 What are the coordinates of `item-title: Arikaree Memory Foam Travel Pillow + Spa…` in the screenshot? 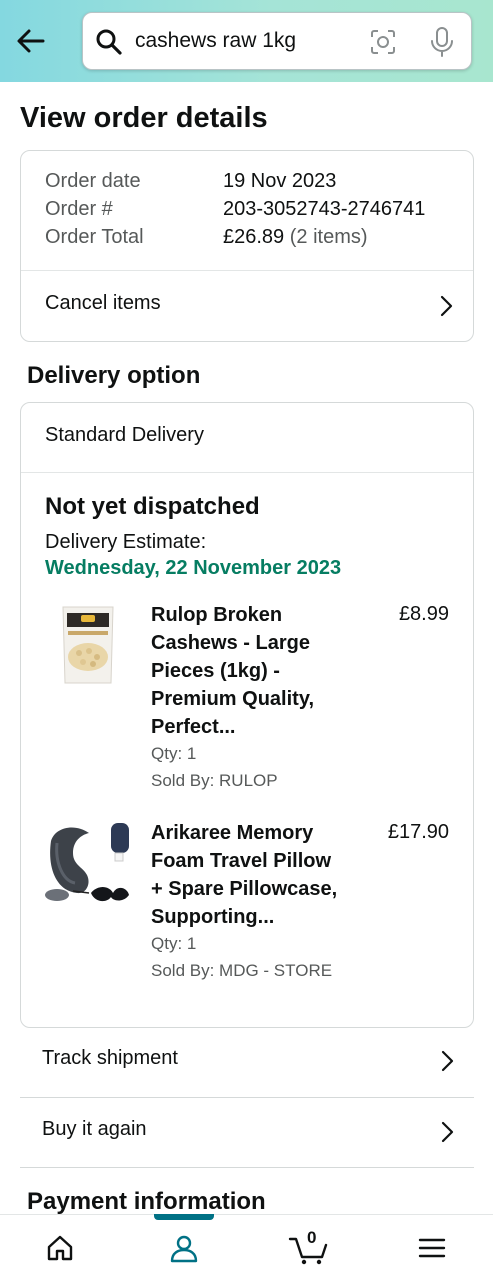 It's located at (256, 875).